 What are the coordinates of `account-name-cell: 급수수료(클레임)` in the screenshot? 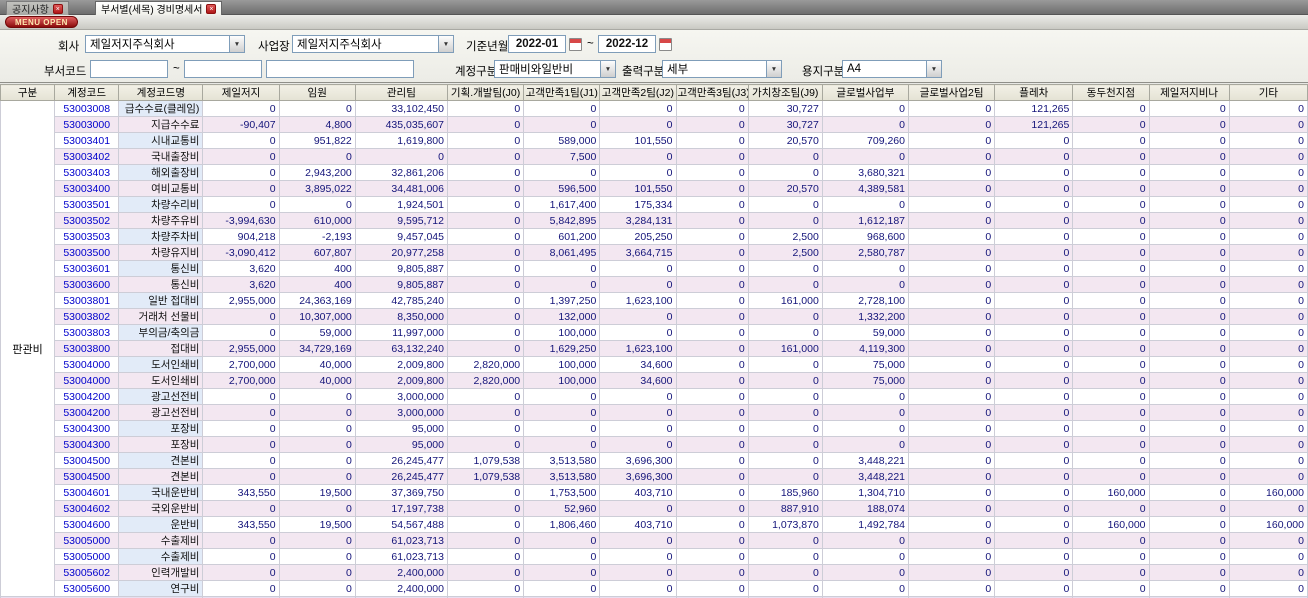 It's located at (161, 108).